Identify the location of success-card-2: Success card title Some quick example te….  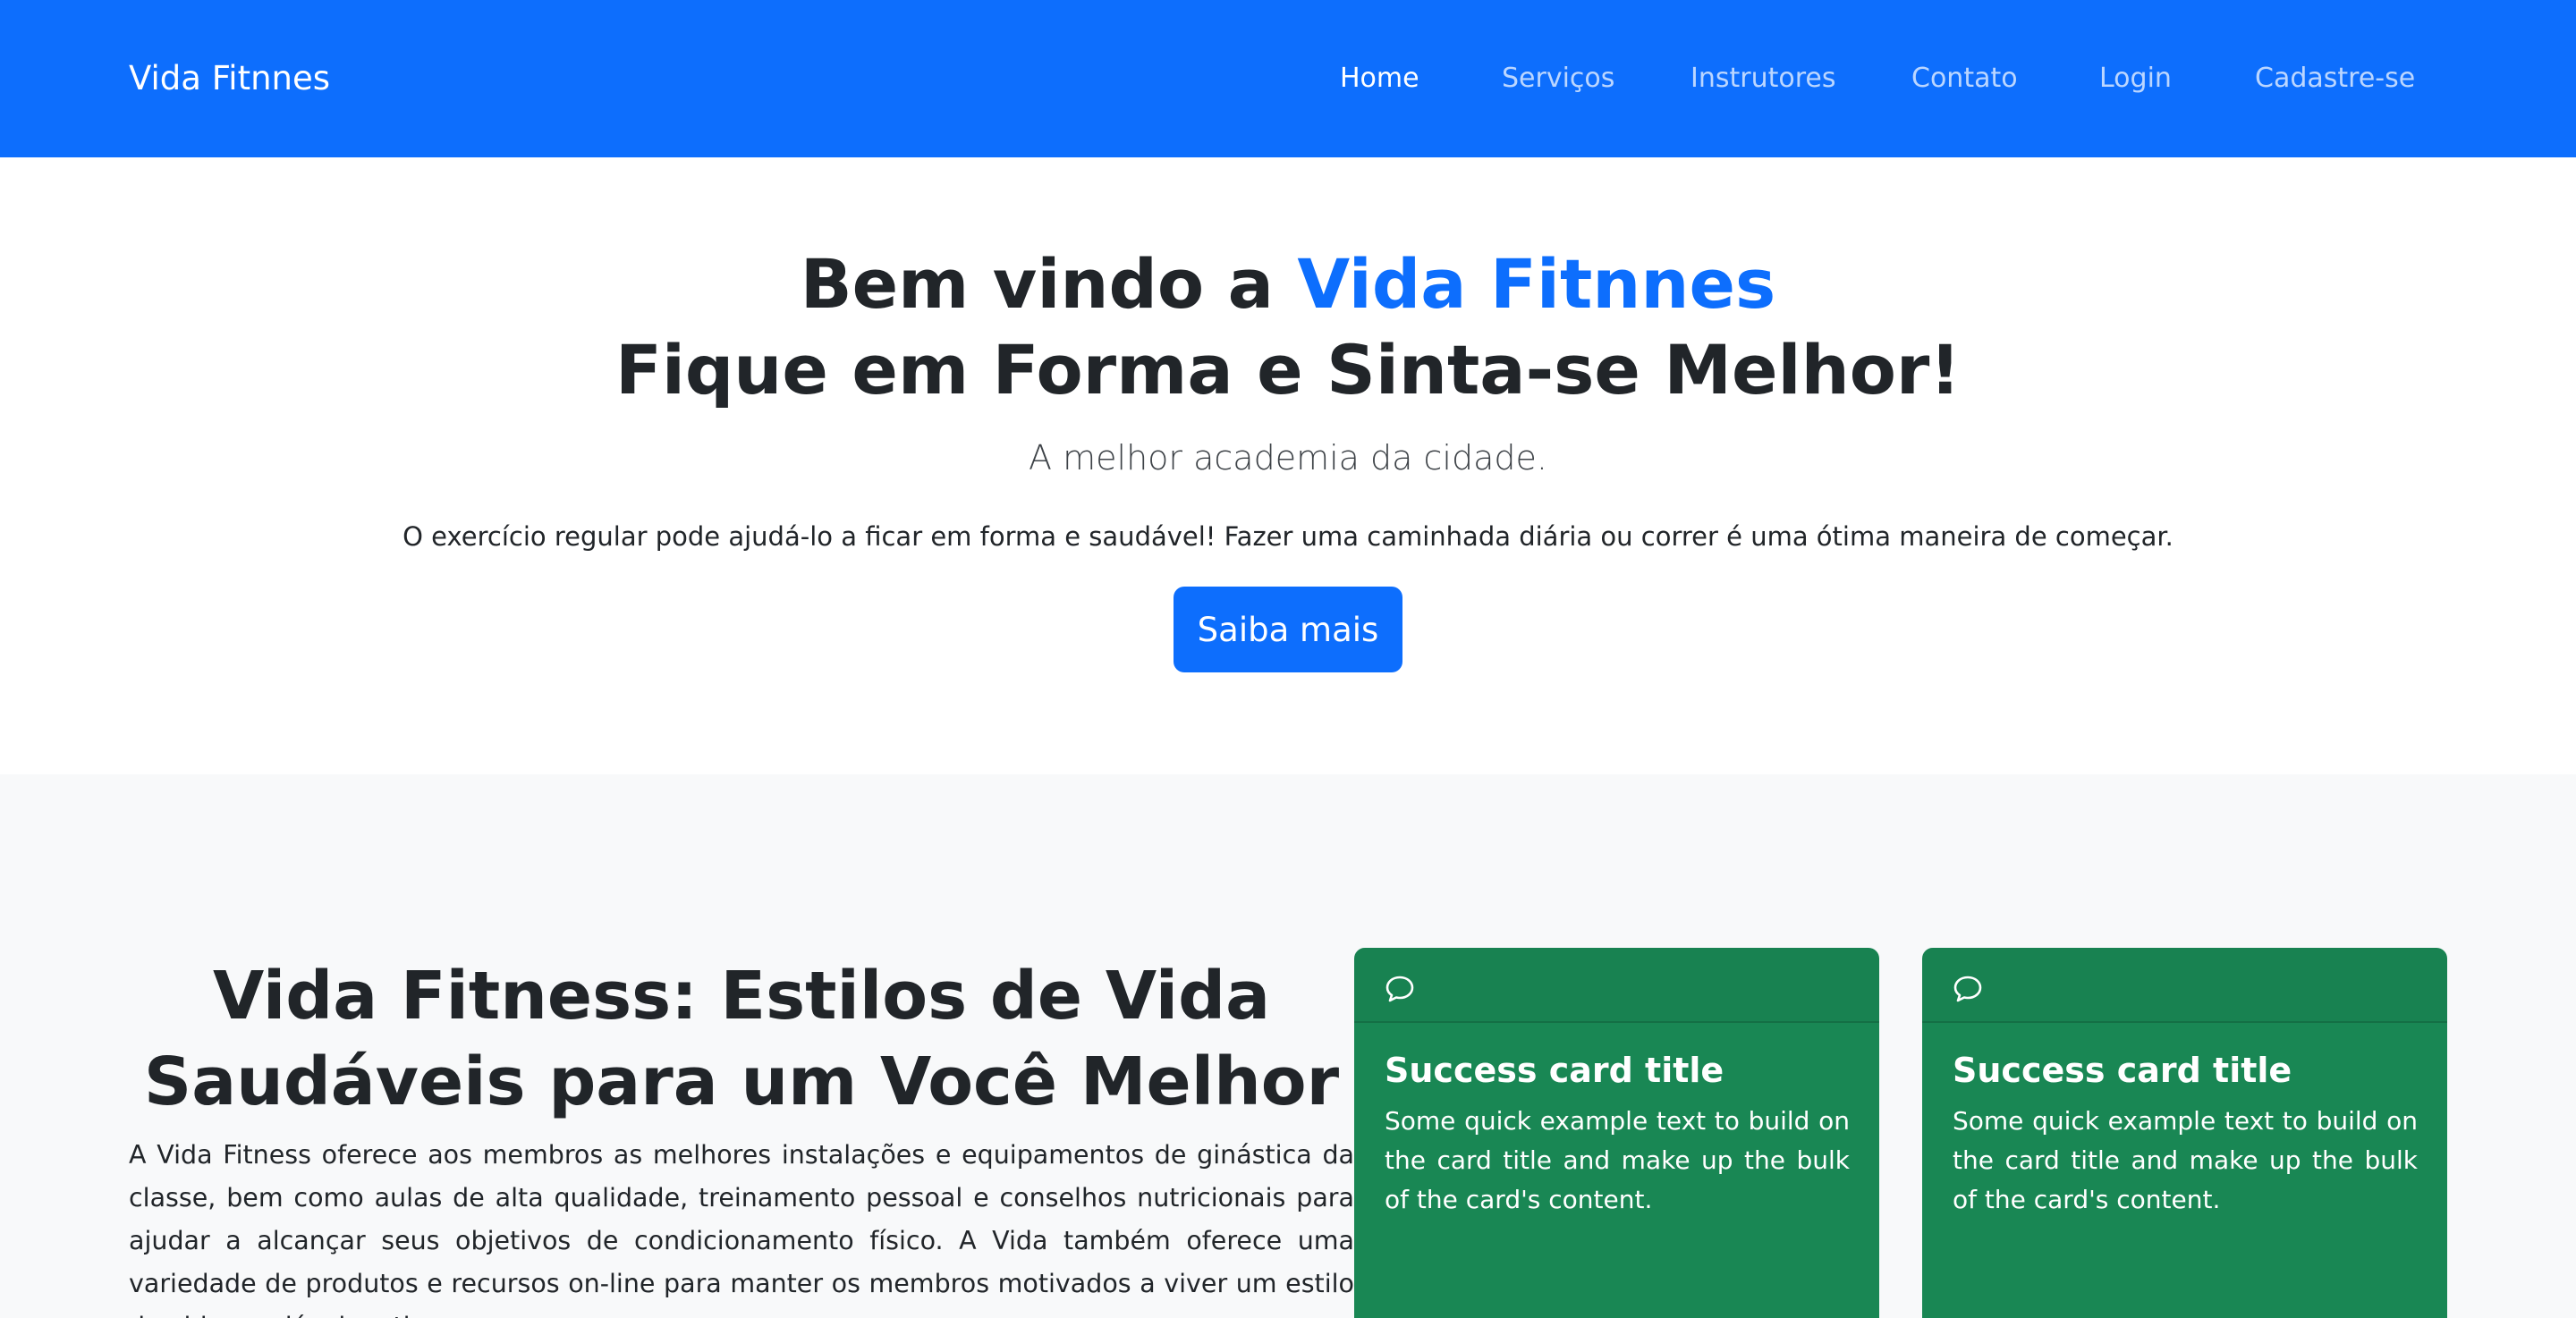
(2184, 1133).